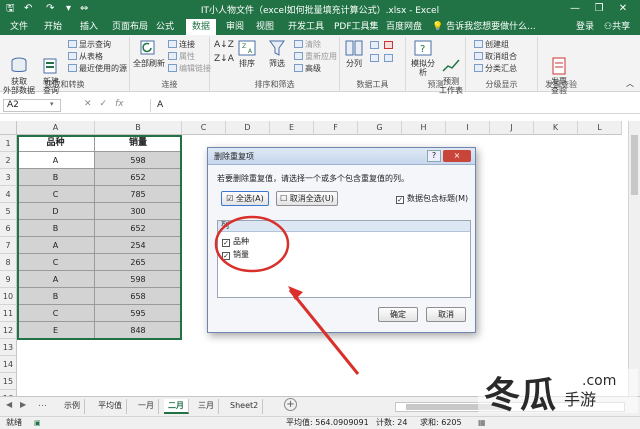 This screenshot has width=640, height=429. What do you see at coordinates (252, 244) in the screenshot?
I see `annotation-circle` at bounding box center [252, 244].